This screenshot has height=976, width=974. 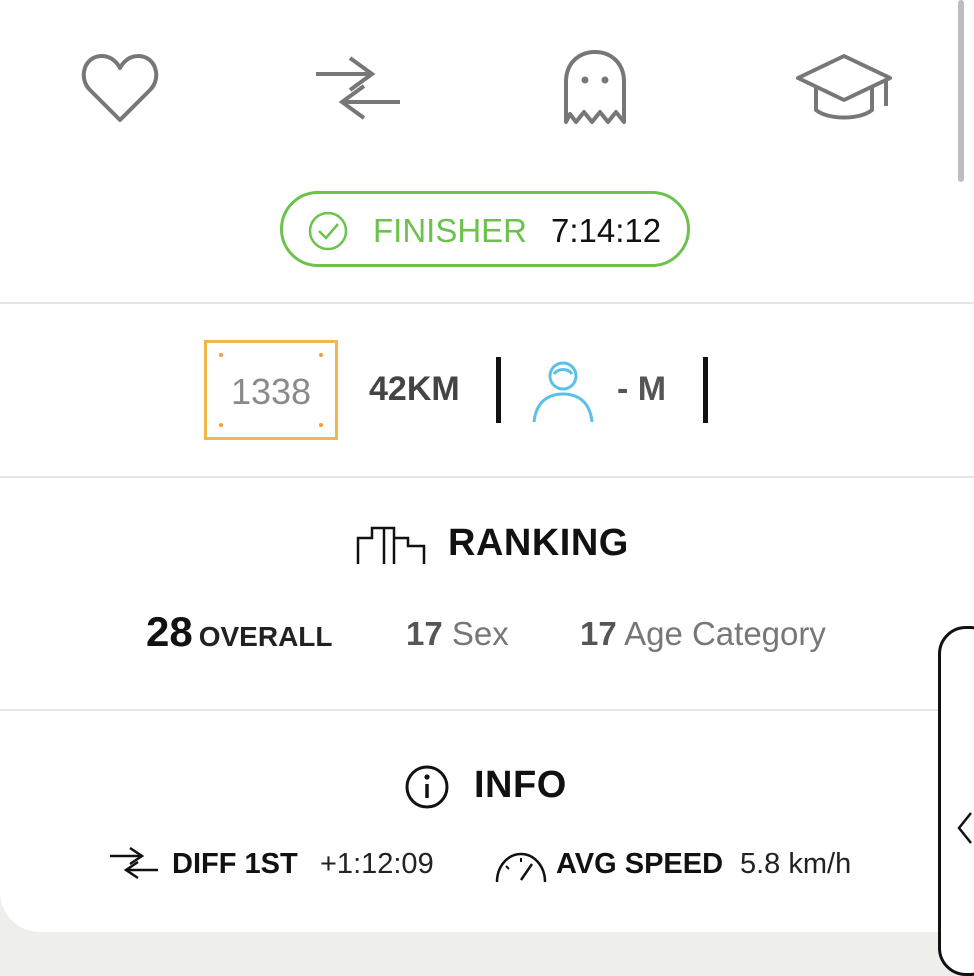 I want to click on finisher-status-badge: FINISHER 7:14:12, so click(x=485, y=229).